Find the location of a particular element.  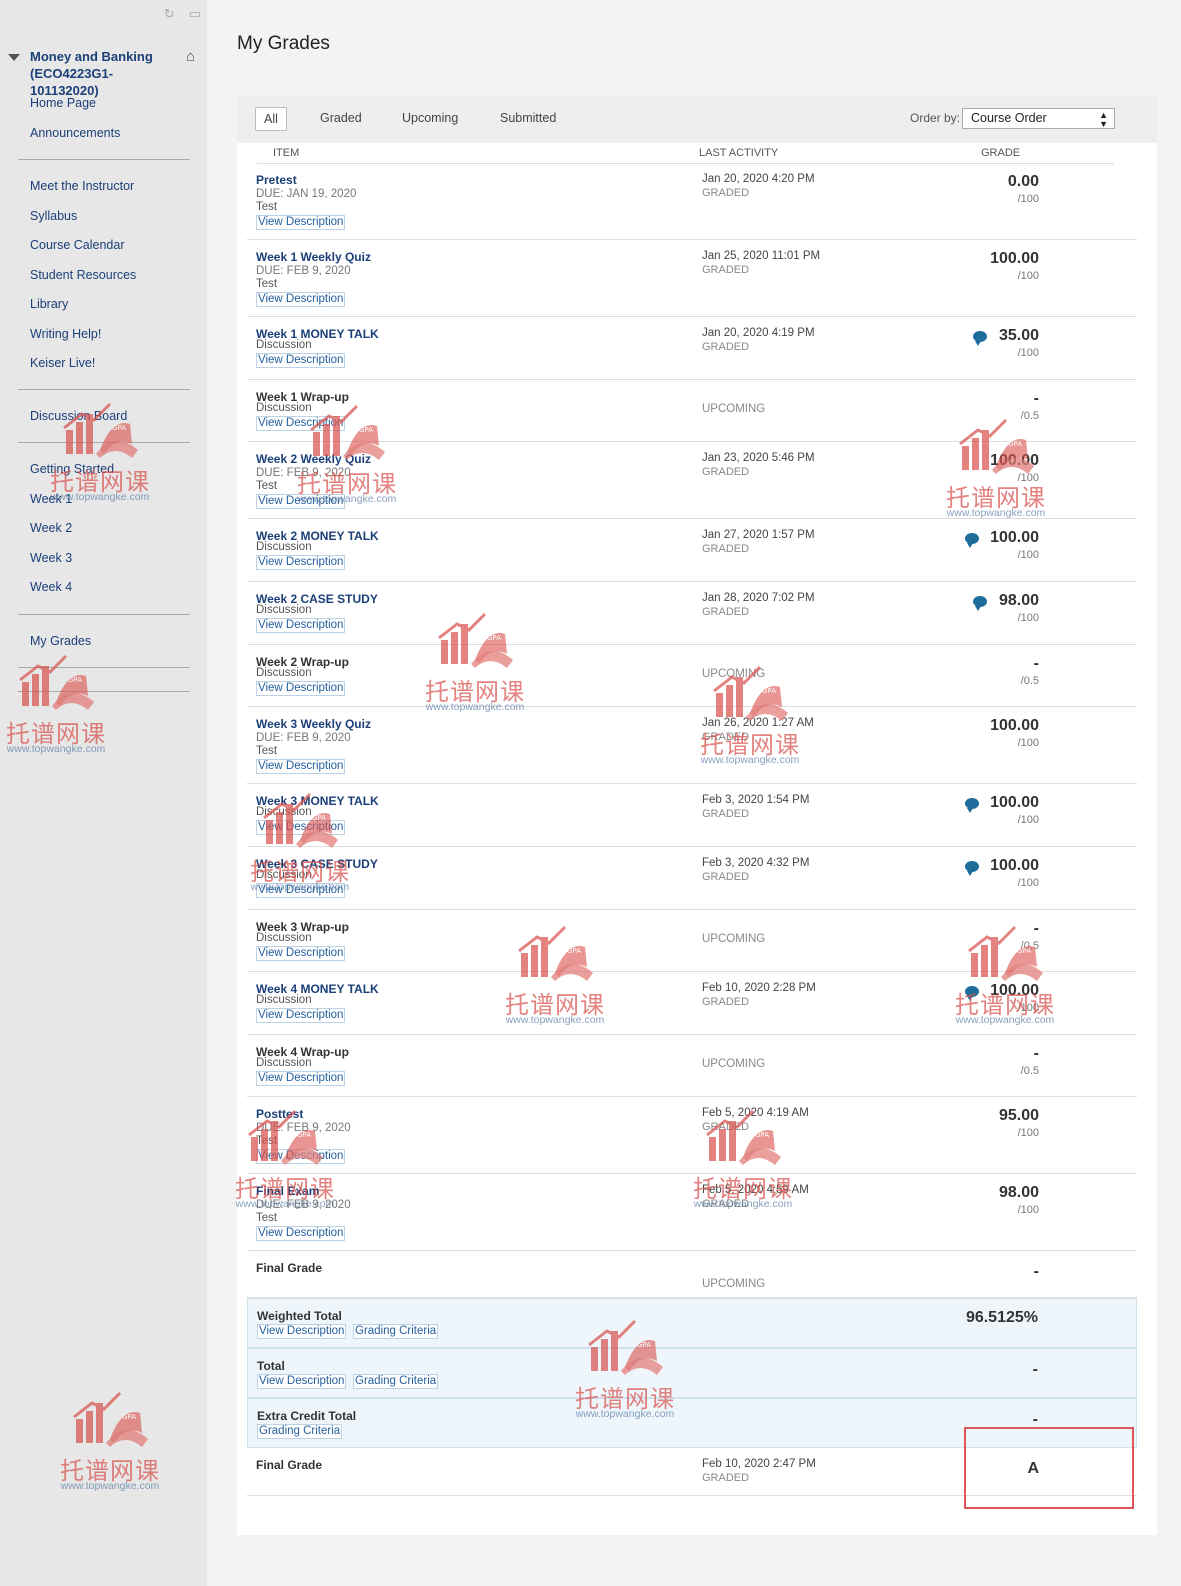

nav-discussion-board: Discussion Board is located at coordinates (103, 417).